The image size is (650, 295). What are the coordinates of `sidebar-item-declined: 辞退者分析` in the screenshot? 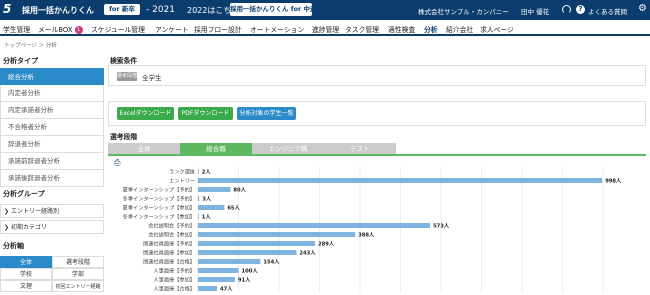 It's located at (52, 144).